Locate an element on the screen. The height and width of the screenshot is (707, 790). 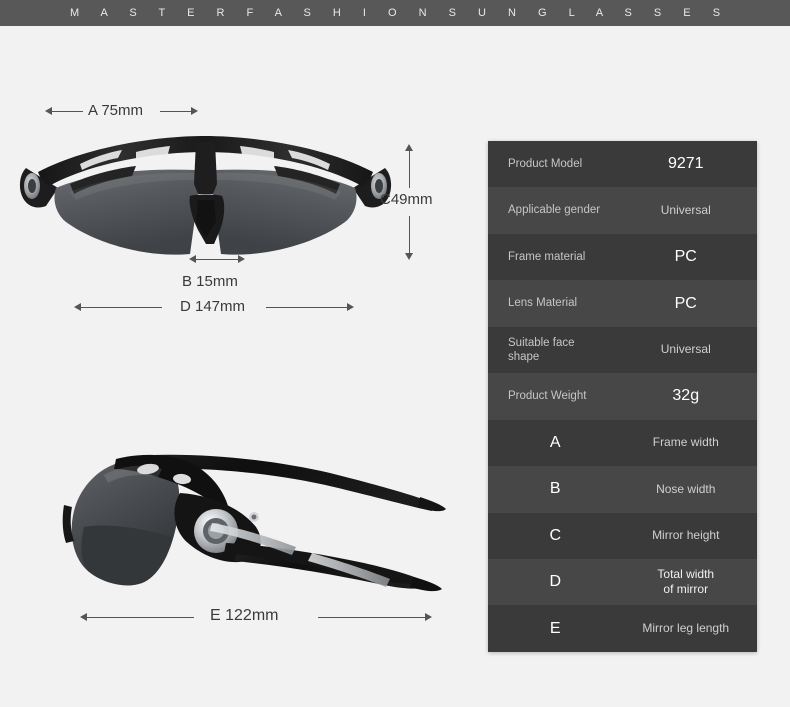
dimension-d-label: D 147mm is located at coordinates (213, 306).